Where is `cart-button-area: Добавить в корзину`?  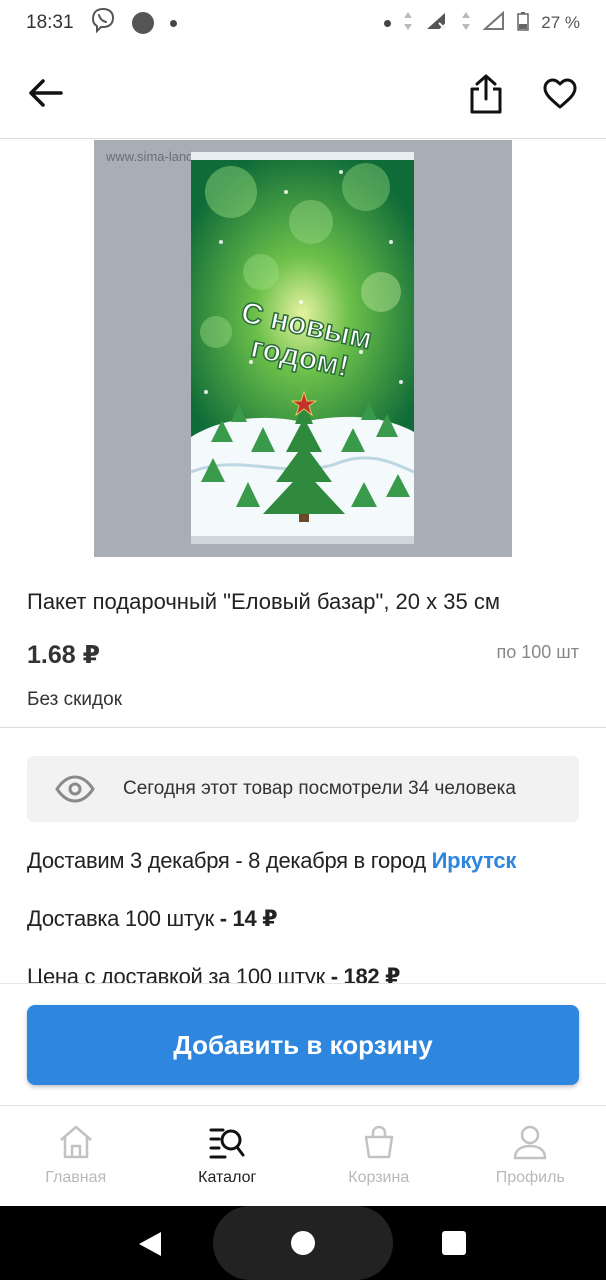 cart-button-area: Добавить в корзину is located at coordinates (303, 1044).